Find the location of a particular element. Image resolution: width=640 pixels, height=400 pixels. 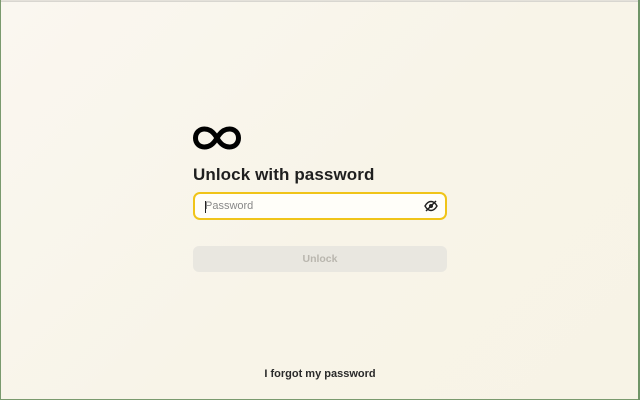

page-title: Unlock with password is located at coordinates (284, 174).